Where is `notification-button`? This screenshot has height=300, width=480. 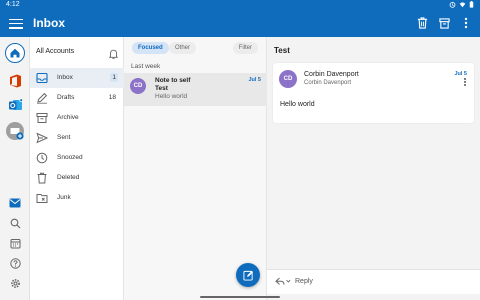 notification-button is located at coordinates (113, 55).